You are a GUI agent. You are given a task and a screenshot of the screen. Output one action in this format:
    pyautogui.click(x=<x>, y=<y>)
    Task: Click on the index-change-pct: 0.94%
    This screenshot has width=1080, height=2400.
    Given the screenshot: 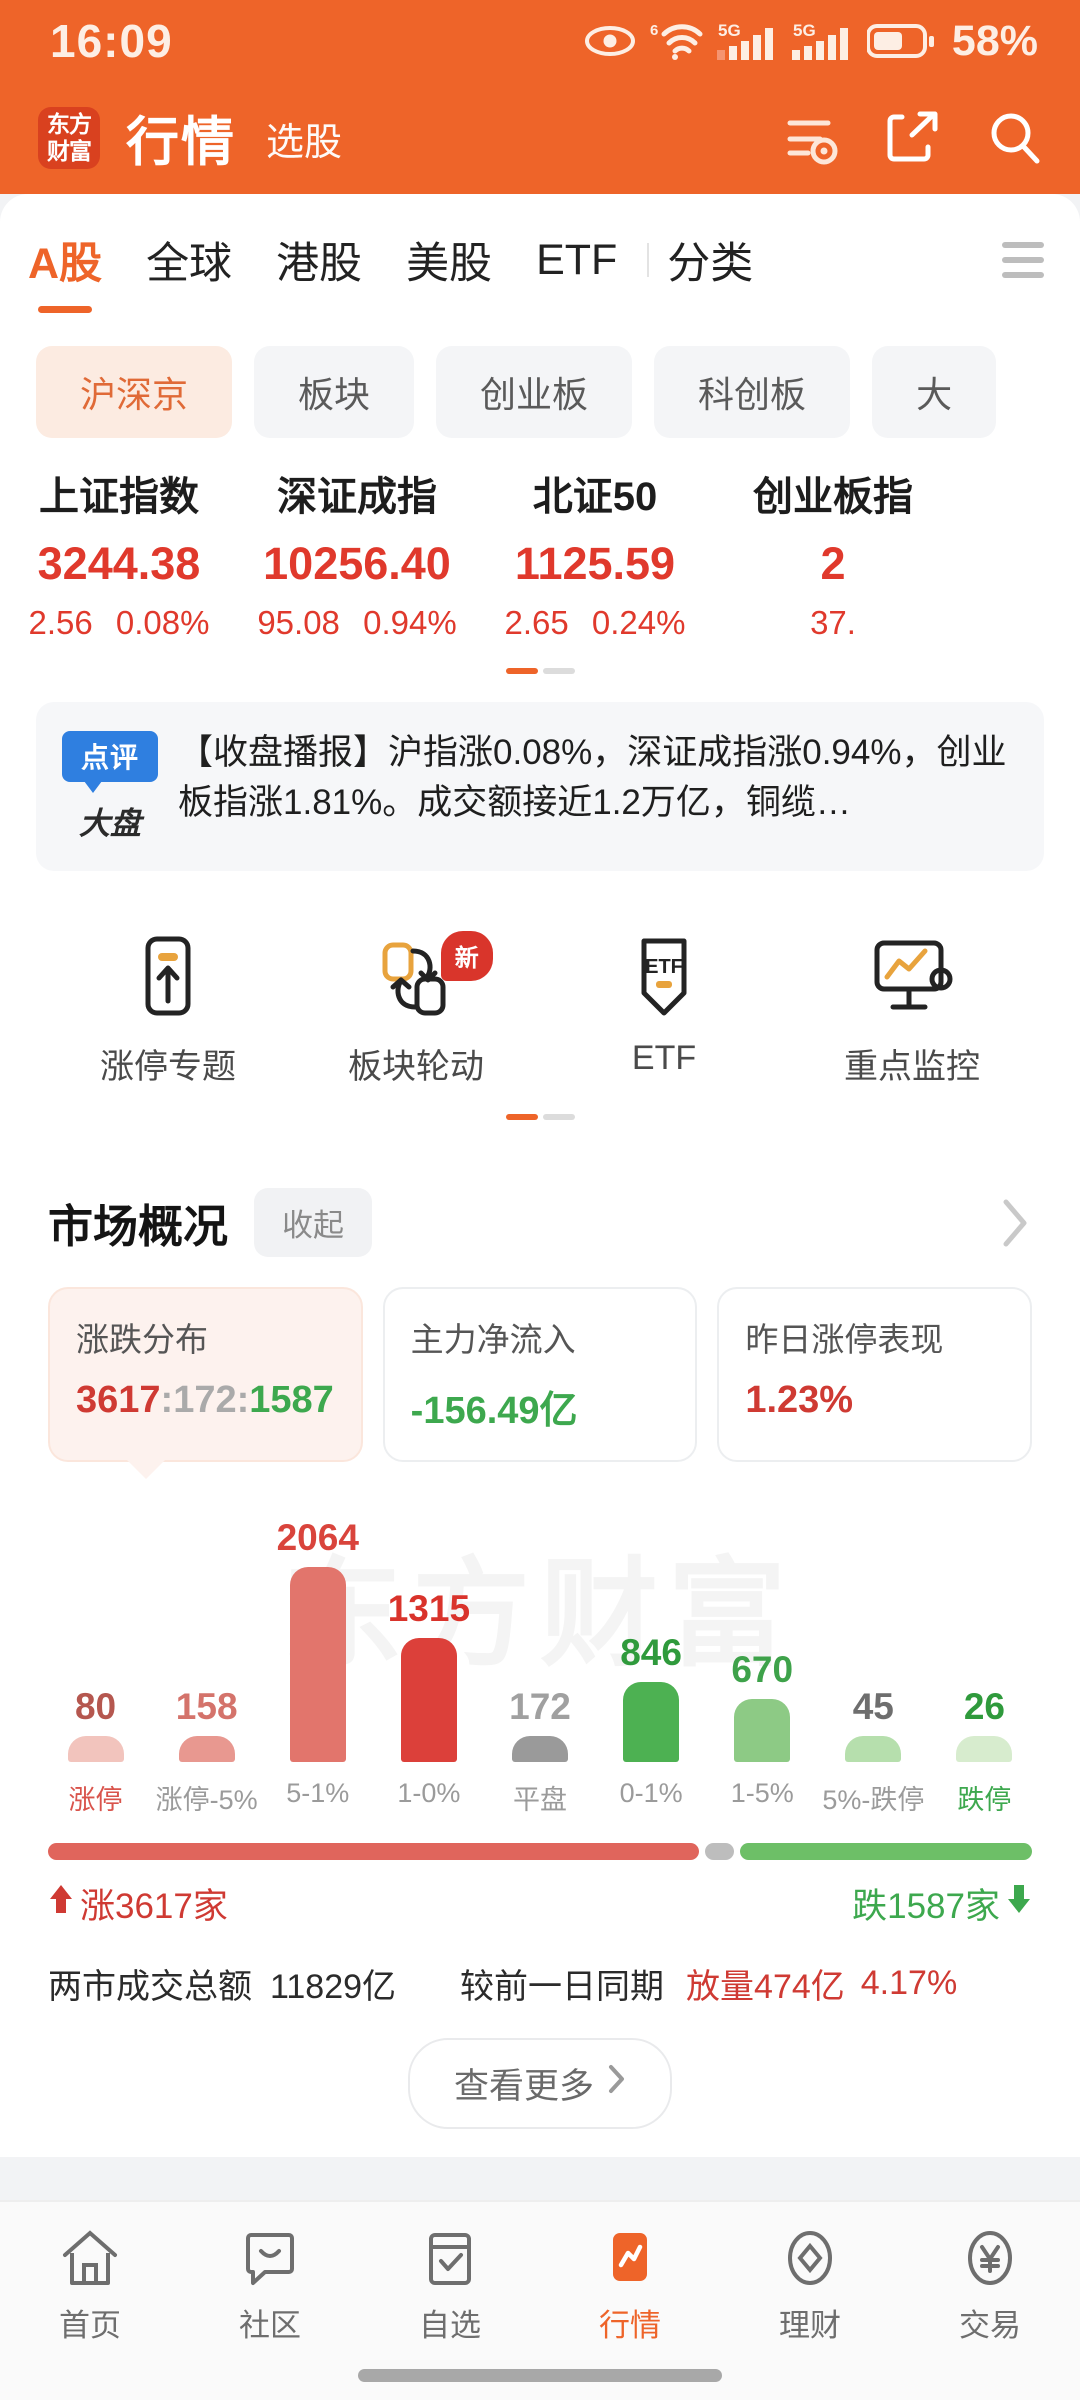 What is the action you would take?
    pyautogui.click(x=410, y=622)
    